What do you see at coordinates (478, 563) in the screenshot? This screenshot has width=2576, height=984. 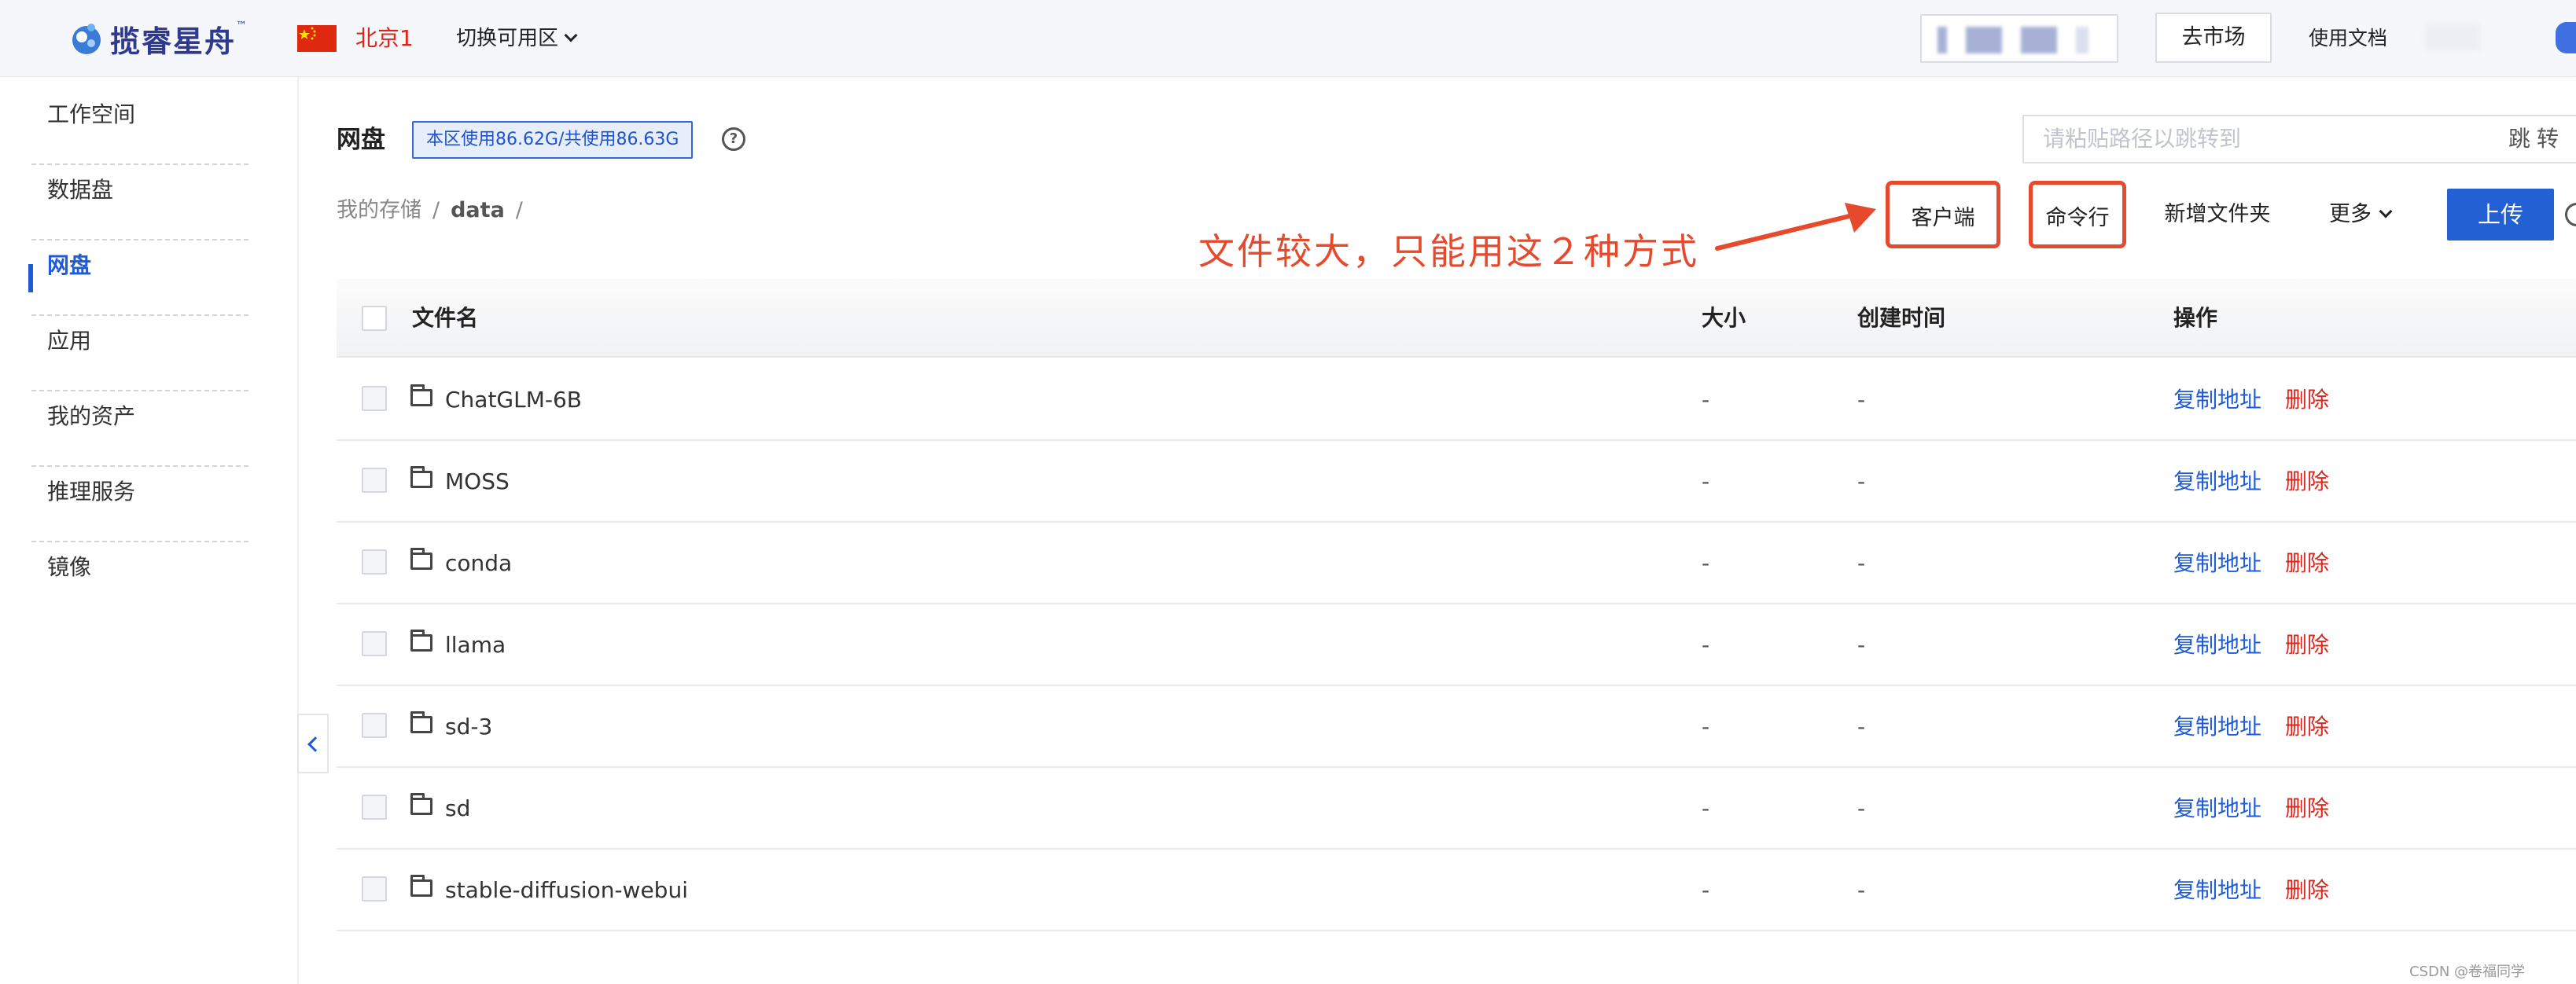 I see `folder-name: conda` at bounding box center [478, 563].